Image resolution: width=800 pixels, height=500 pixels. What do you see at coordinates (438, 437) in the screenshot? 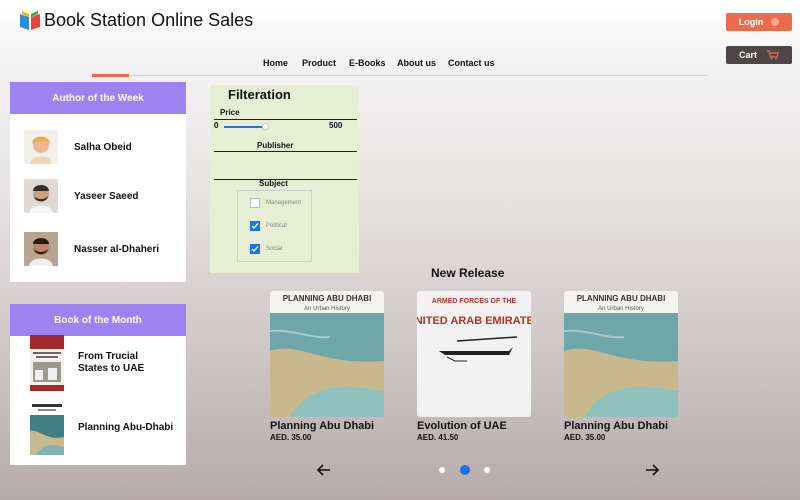
I see `book-price: AED. 41.50` at bounding box center [438, 437].